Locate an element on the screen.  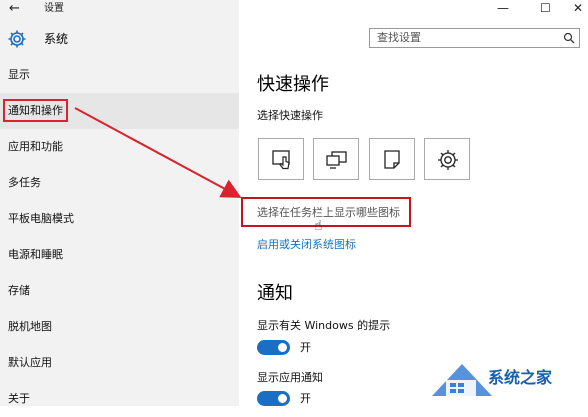
project-display-icon is located at coordinates (336, 160).